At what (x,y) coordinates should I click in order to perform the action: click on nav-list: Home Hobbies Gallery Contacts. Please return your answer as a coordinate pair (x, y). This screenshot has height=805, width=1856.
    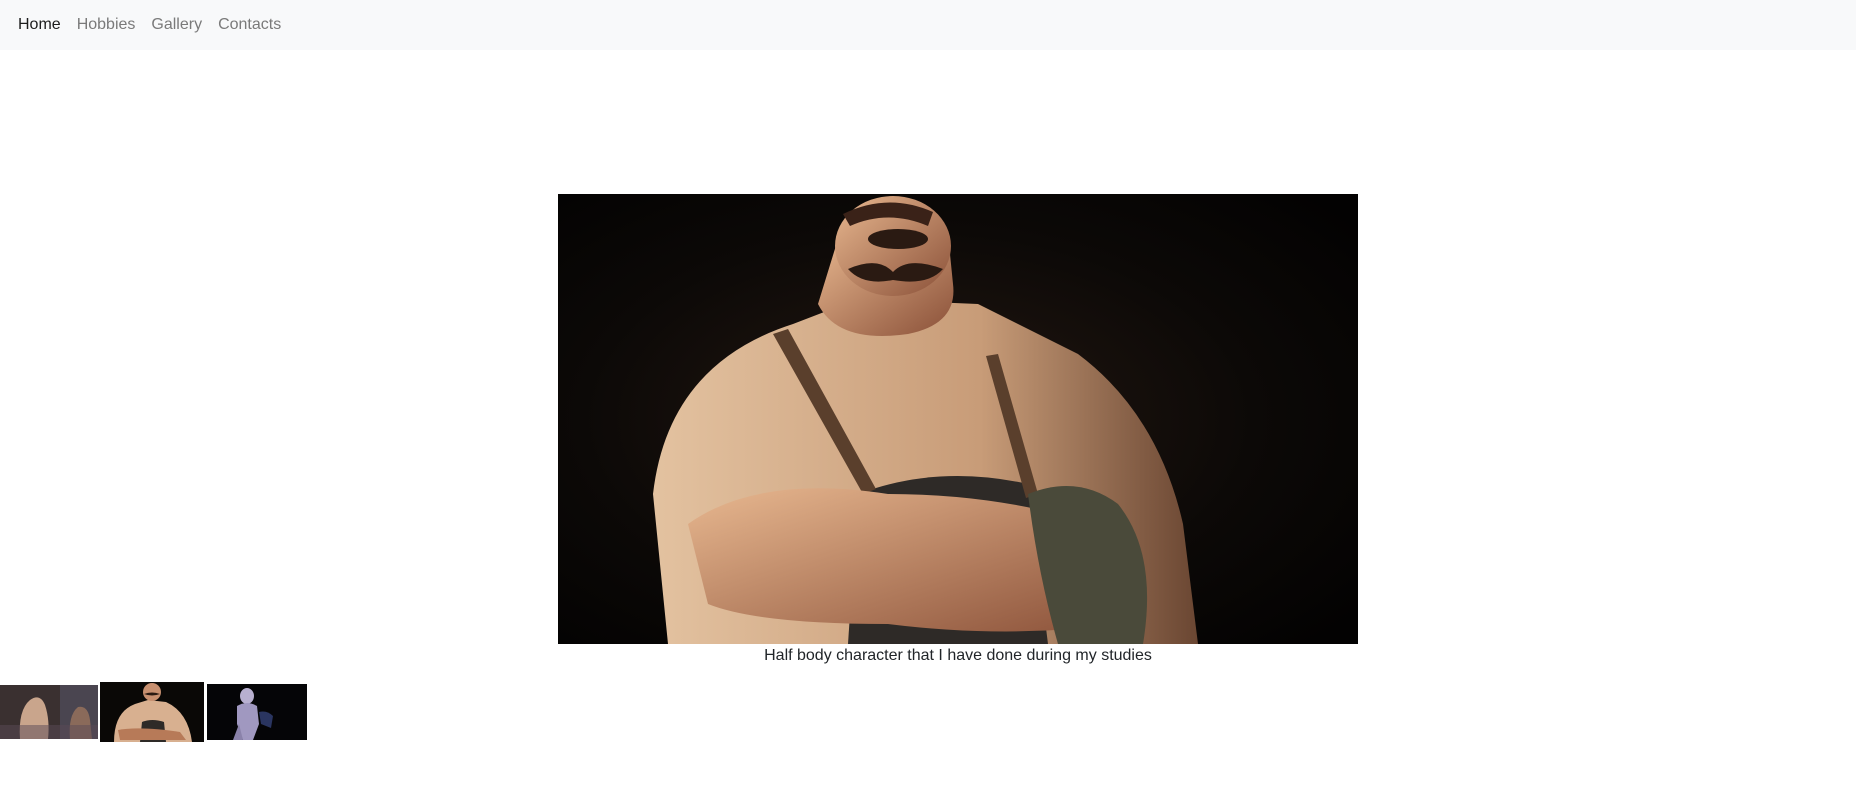
    Looking at the image, I should click on (157, 25).